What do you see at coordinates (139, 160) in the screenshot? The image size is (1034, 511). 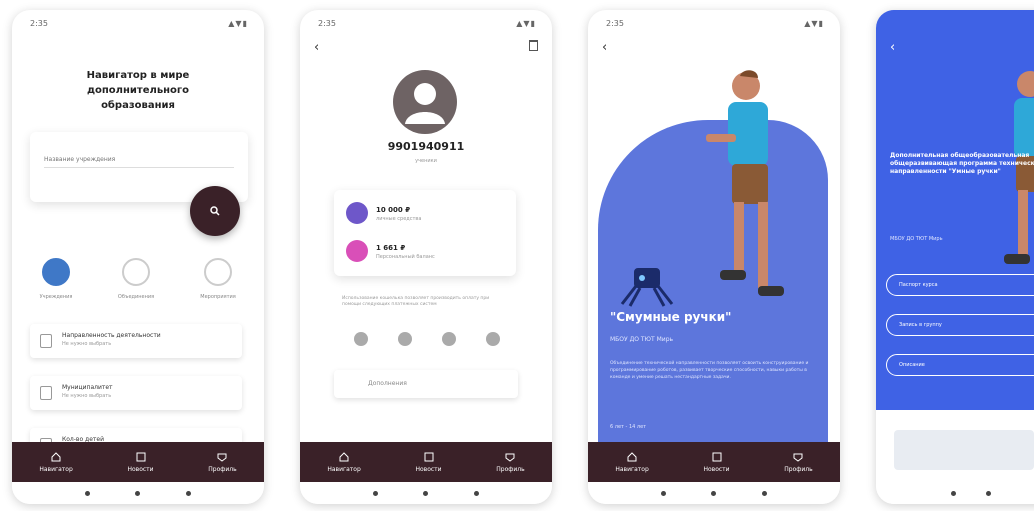 I see `search-input` at bounding box center [139, 160].